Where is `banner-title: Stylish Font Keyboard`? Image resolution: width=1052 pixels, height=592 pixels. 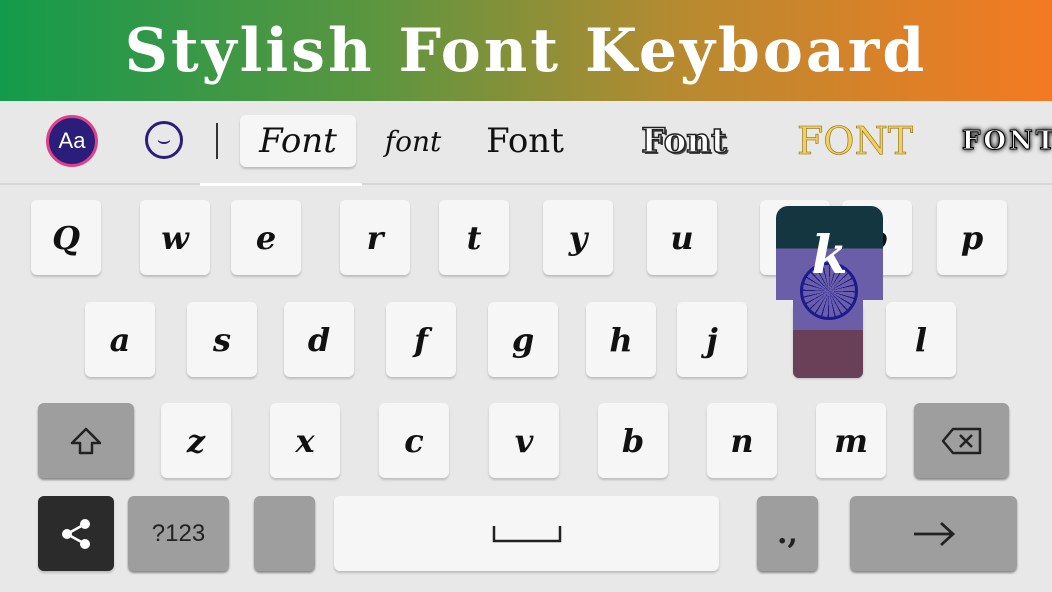 banner-title: Stylish Font Keyboard is located at coordinates (526, 50).